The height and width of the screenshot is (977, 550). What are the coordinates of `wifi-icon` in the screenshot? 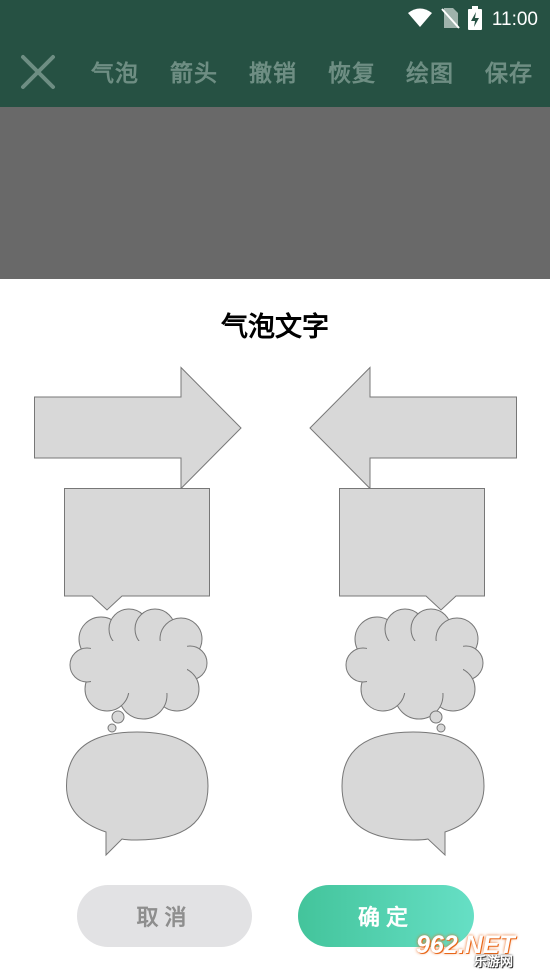 It's located at (419, 20).